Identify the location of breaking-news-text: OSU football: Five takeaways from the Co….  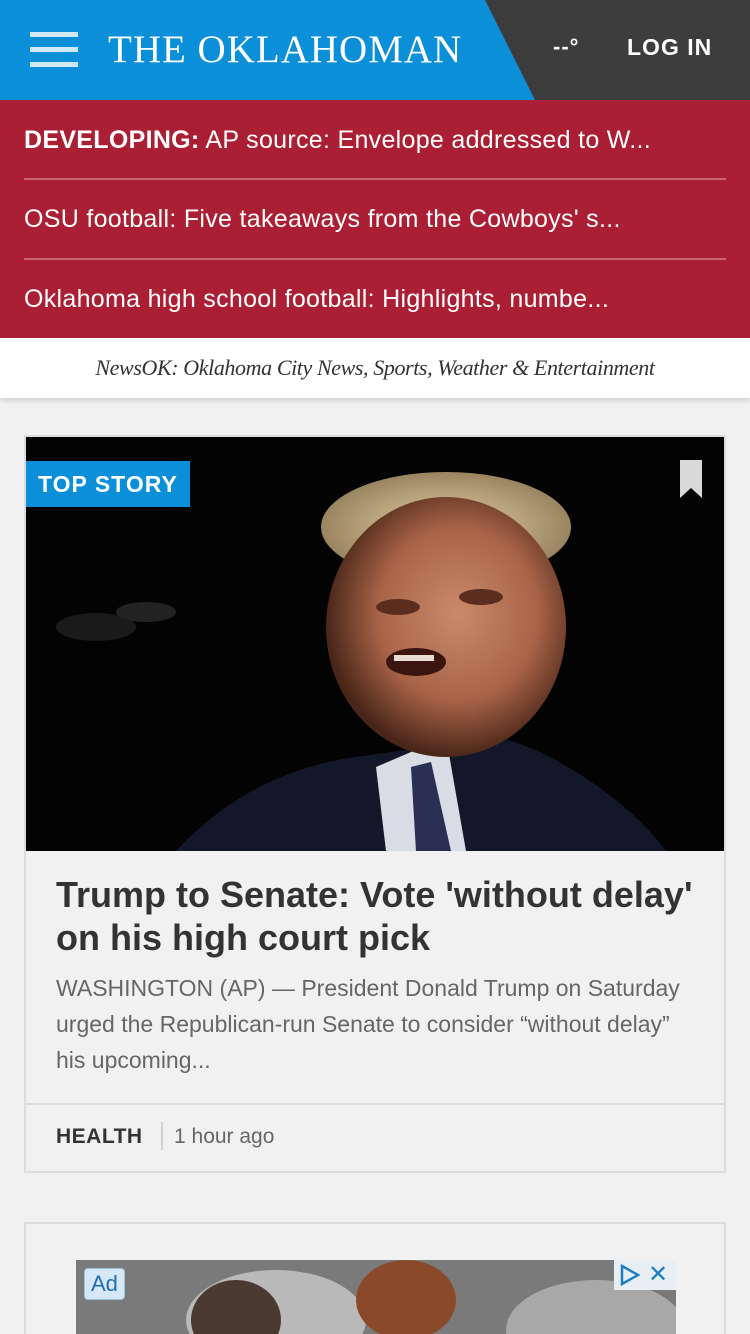
(322, 219).